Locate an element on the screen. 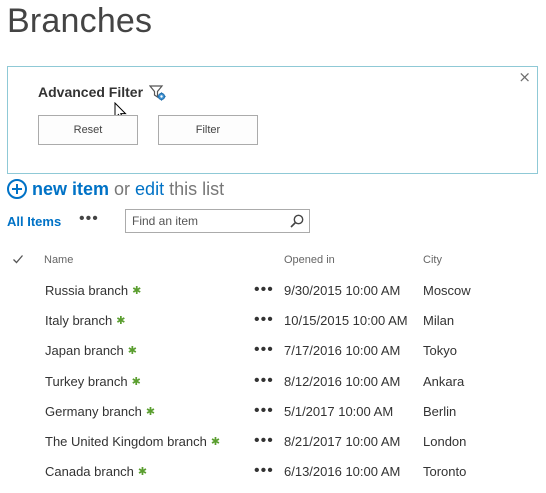 Image resolution: width=546 pixels, height=493 pixels. item-name: Italy branch ✱ is located at coordinates (85, 320).